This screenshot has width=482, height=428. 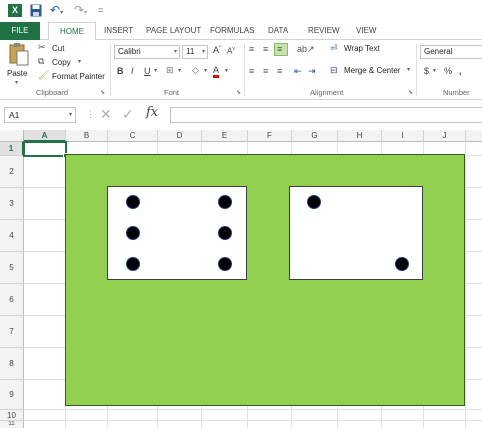 What do you see at coordinates (68, 48) in the screenshot?
I see `cut-button: ✂ Cut` at bounding box center [68, 48].